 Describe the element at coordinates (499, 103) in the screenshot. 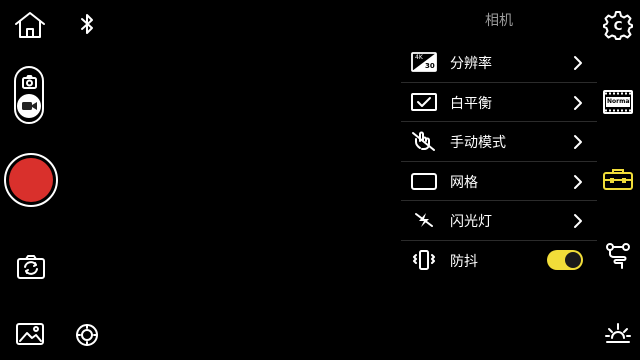

I see `menu-item-white-balance: 白平衡` at that location.